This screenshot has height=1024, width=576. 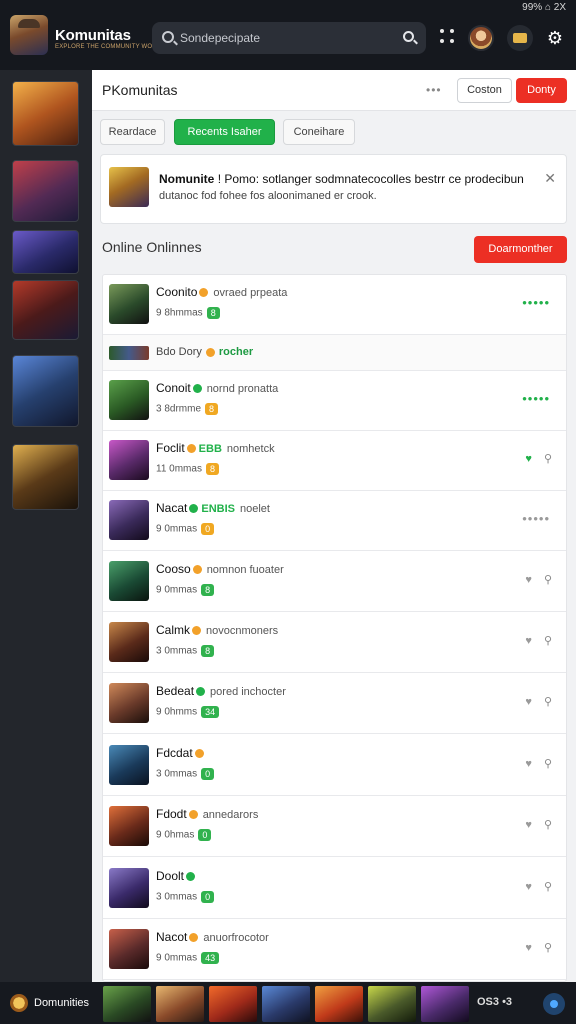 I want to click on member-description: novocnmoners, so click(x=242, y=631).